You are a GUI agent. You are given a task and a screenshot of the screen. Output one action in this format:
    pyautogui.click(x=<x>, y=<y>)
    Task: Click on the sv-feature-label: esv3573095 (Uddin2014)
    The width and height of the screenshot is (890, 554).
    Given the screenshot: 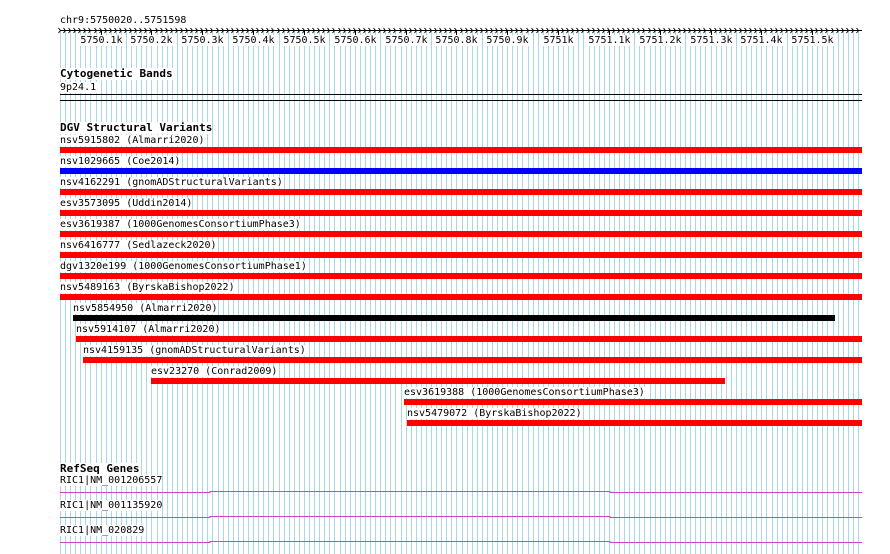 What is the action you would take?
    pyautogui.click(x=126, y=203)
    